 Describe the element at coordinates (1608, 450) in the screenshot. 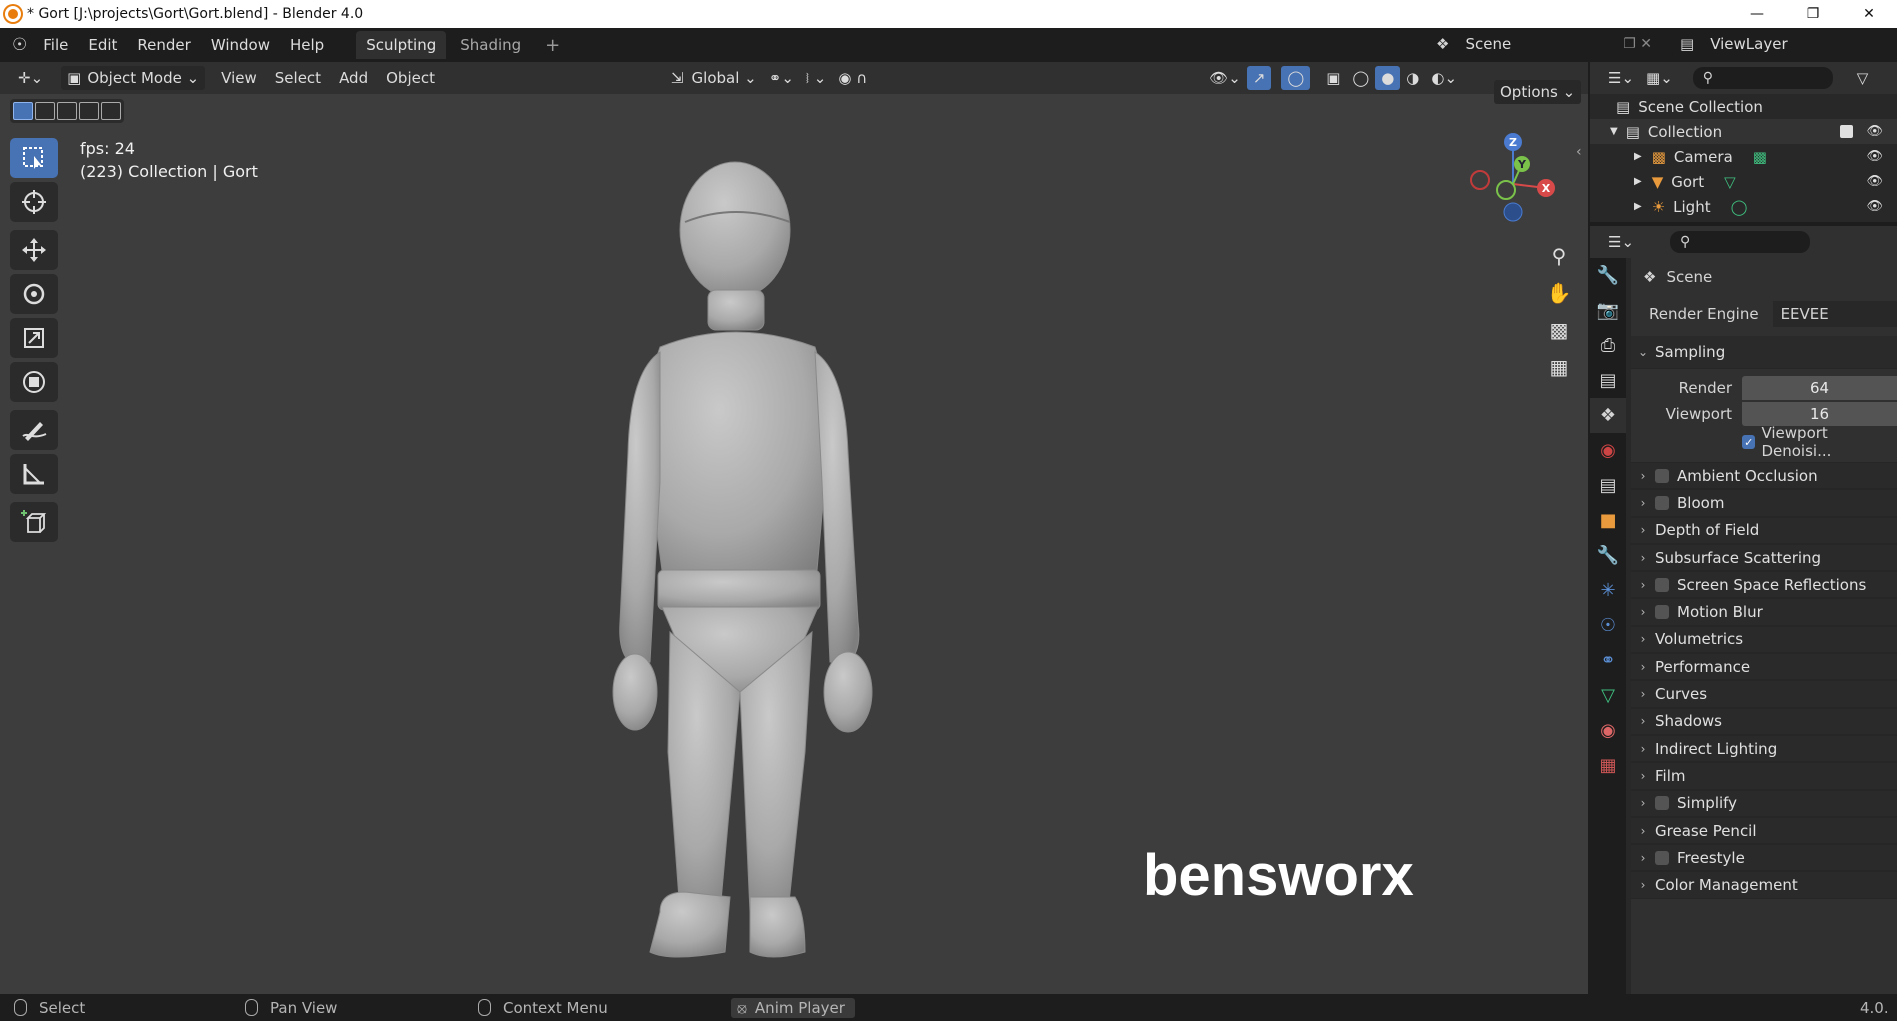

I see `world-tab-icon: ◉` at that location.